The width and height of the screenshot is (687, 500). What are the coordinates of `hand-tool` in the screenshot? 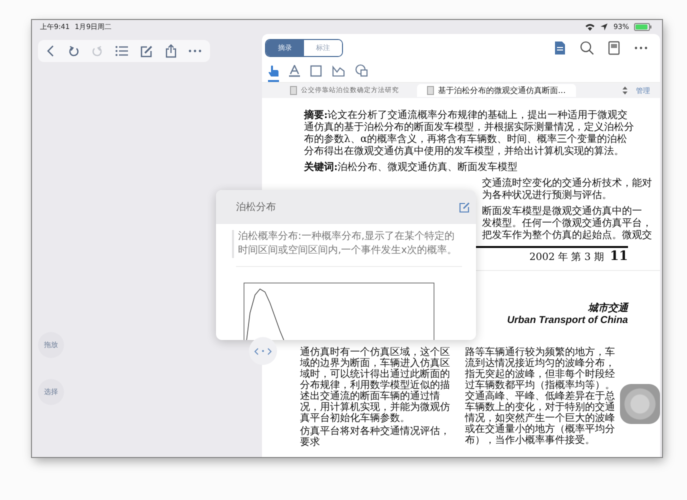 It's located at (273, 73).